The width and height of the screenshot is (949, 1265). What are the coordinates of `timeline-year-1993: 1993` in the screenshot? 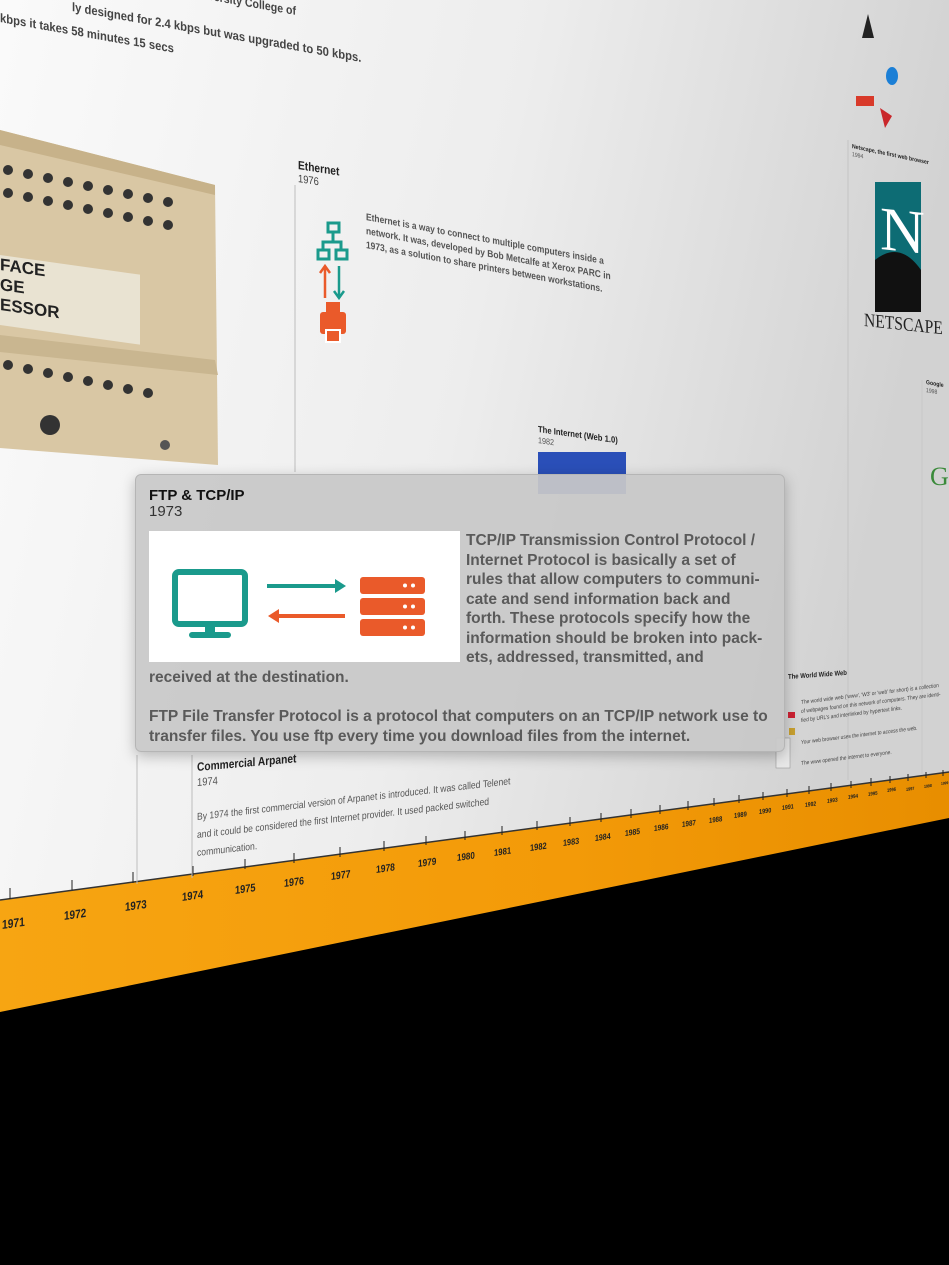 It's located at (832, 801).